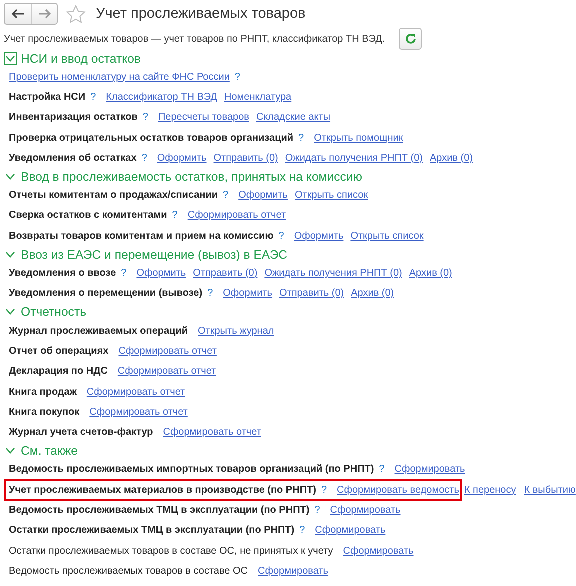 The width and height of the screenshot is (576, 586). I want to click on action-link: Пересчеты товаров, so click(204, 118).